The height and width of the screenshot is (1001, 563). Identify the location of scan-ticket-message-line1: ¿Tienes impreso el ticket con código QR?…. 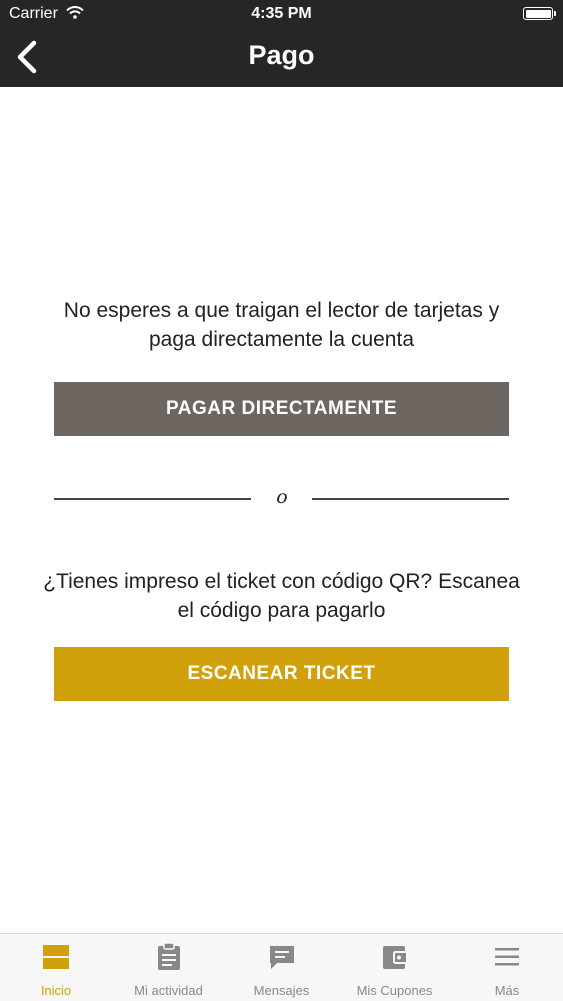
(281, 581).